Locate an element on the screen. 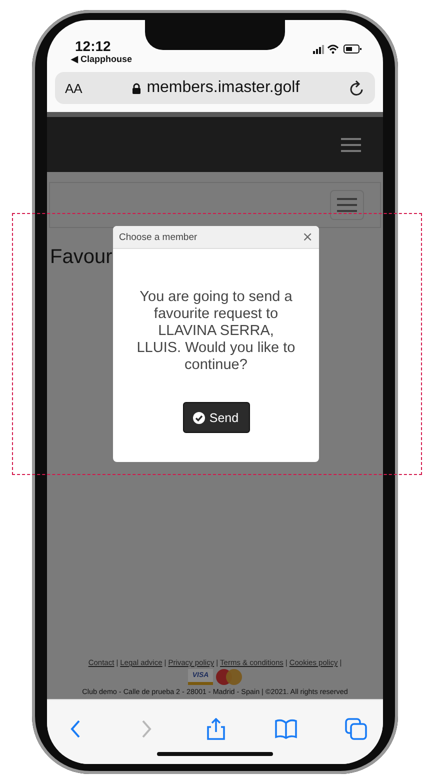 The height and width of the screenshot is (778, 426). back-to-app-link: ◀ Clapphouse is located at coordinates (101, 59).